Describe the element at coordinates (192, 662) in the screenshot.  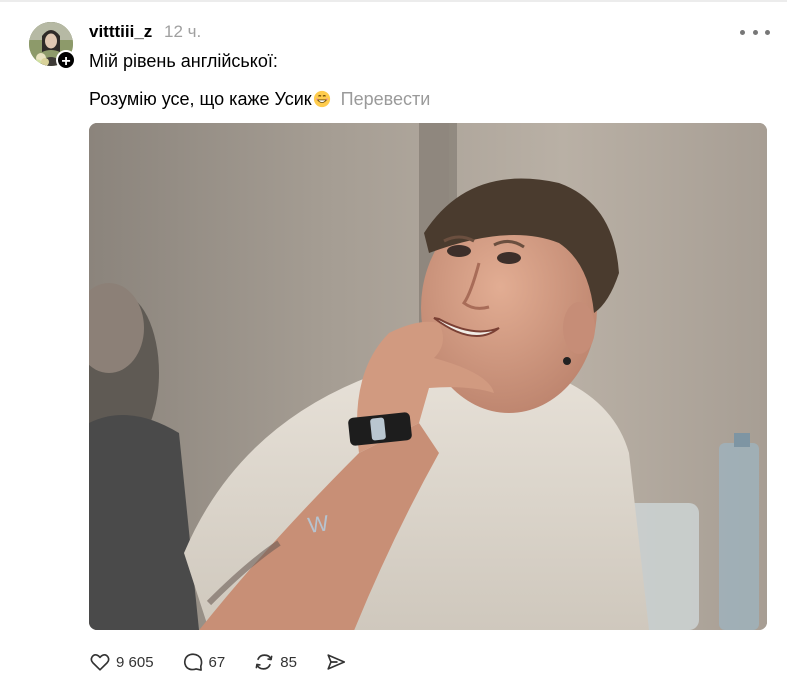
I see `speech-bubble-icon` at that location.